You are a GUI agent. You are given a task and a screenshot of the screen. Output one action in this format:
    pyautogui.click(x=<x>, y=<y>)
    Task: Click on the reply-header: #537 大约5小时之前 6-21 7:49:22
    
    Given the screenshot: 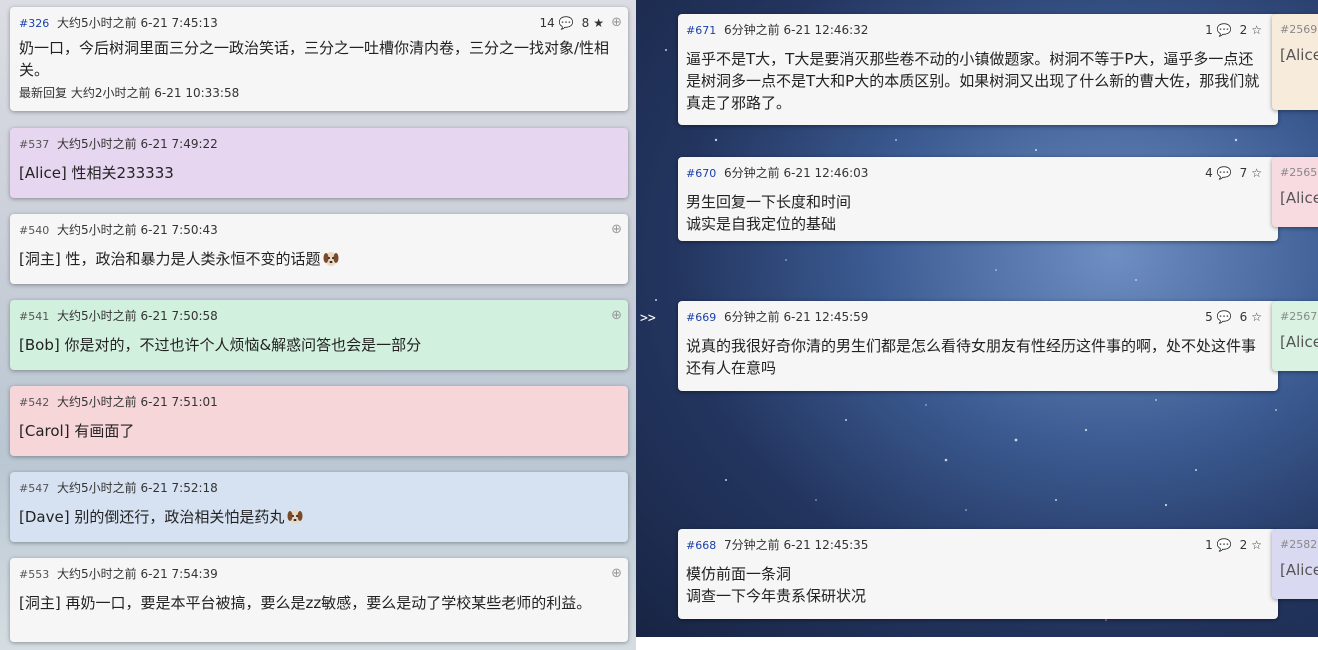 What is the action you would take?
    pyautogui.click(x=318, y=144)
    